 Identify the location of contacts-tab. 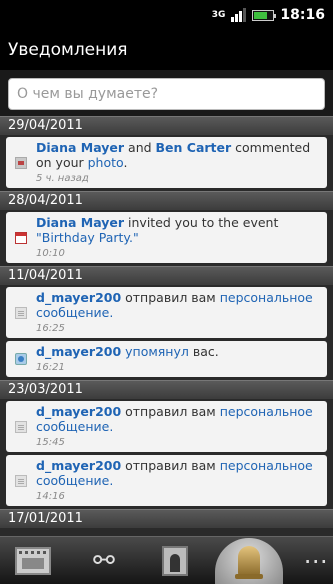
(175, 560).